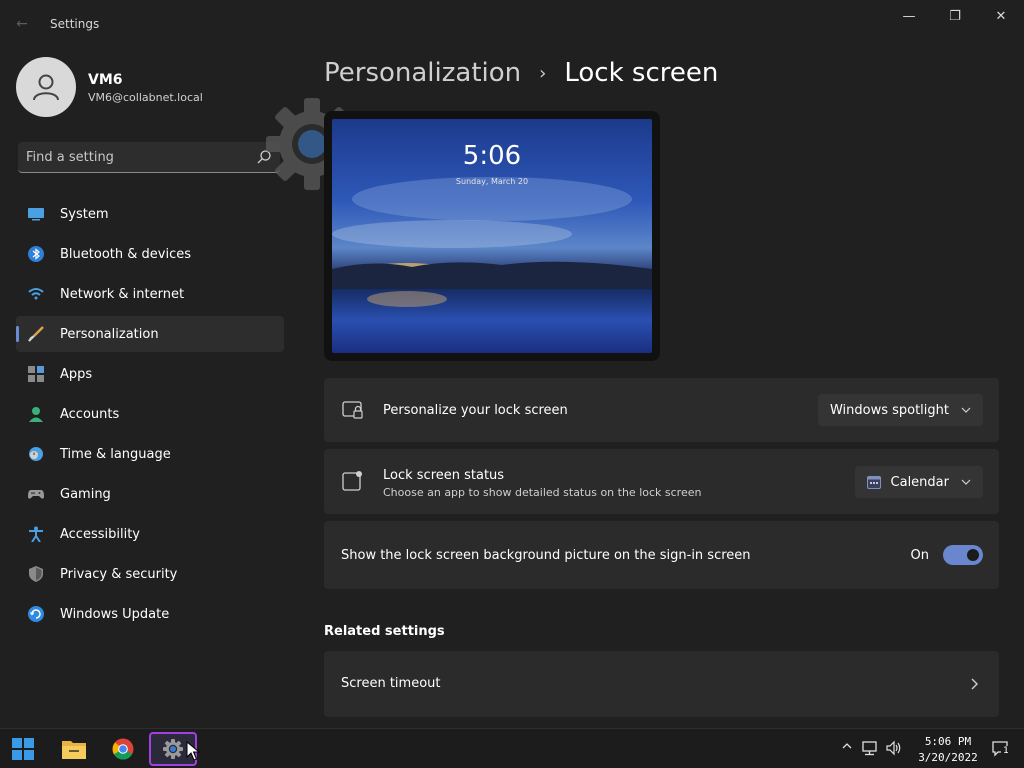 The width and height of the screenshot is (1024, 768). I want to click on sidebar-item-accessibility: Accessibility, so click(150, 534).